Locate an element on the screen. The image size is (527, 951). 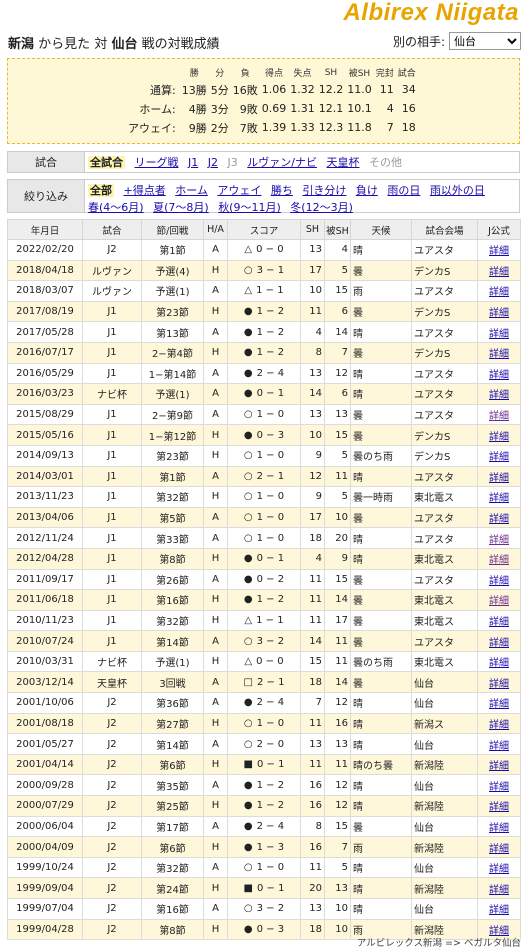
table-row: 2013/04/06 J1 第5節 A ○ 1 − 0 17 10 曇ユアスタ 詳細 is located at coordinates (264, 517).